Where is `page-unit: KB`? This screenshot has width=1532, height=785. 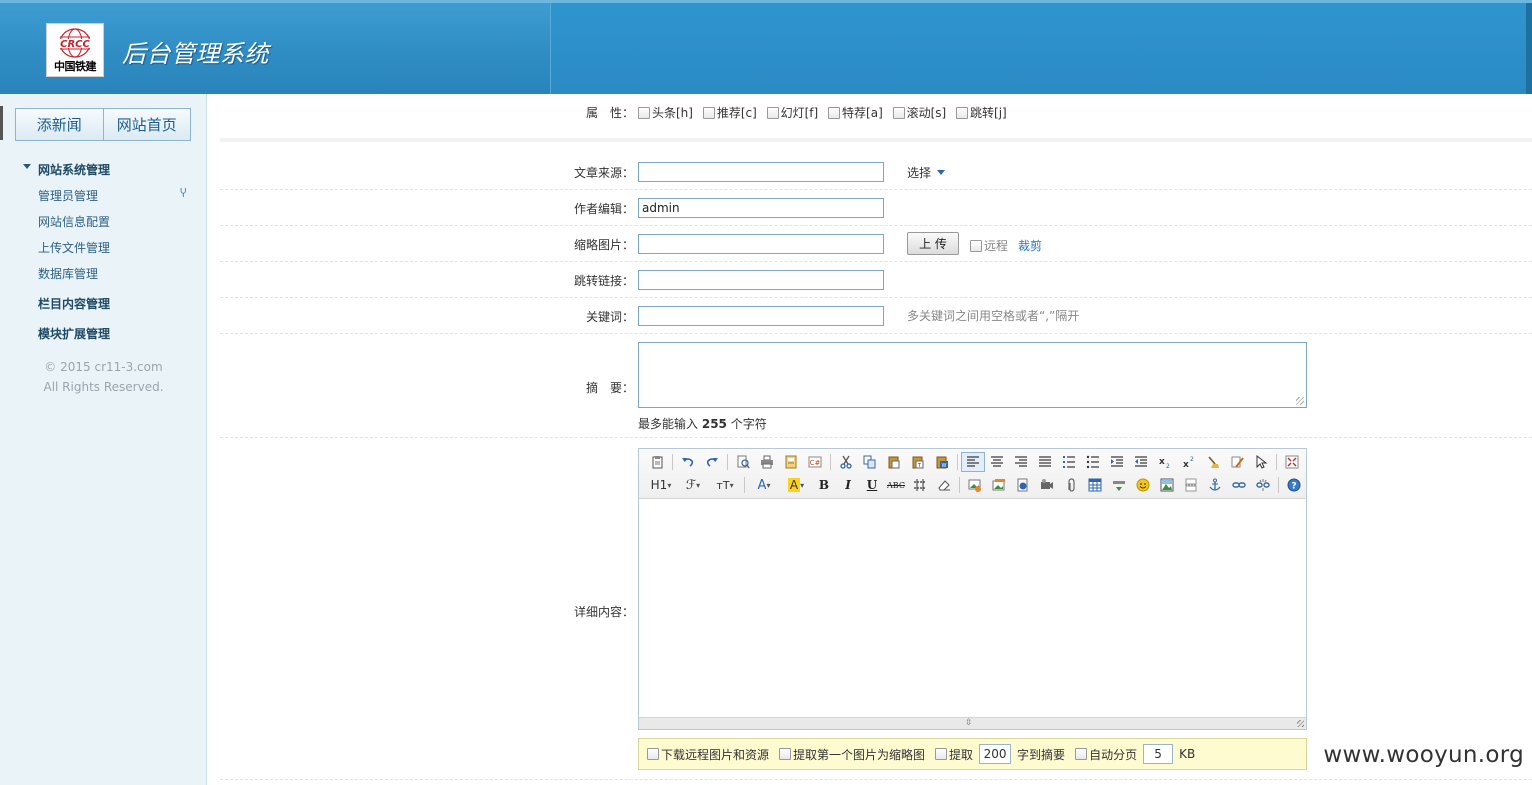 page-unit: KB is located at coordinates (1187, 754).